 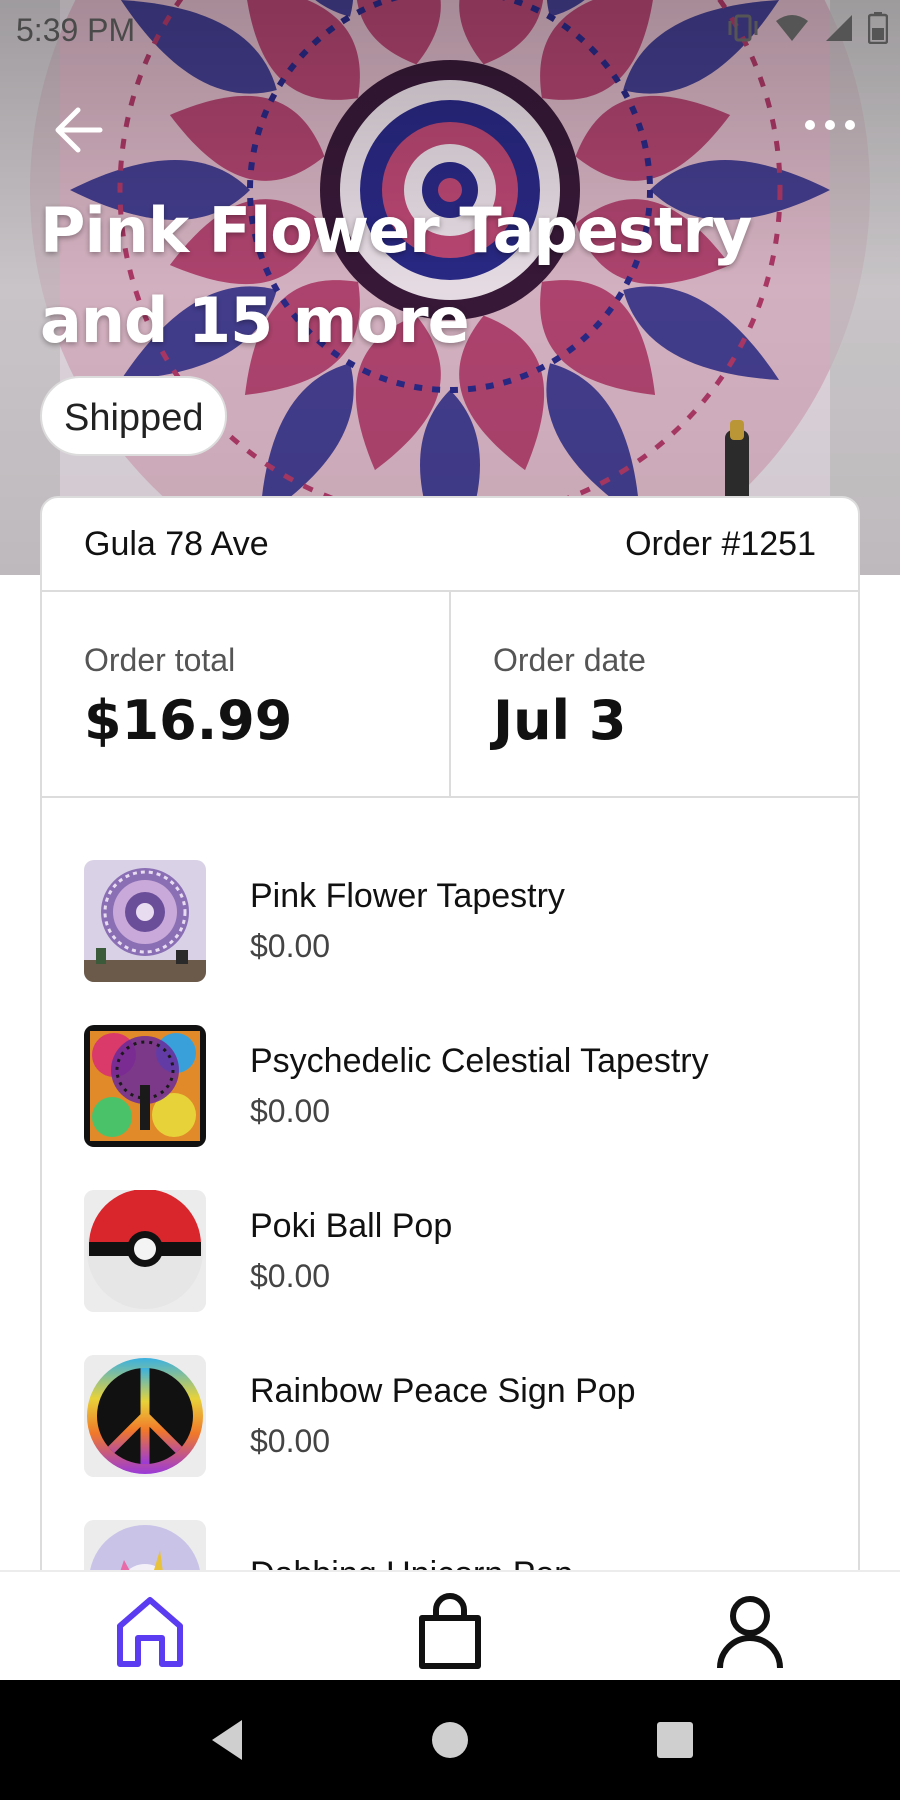 I want to click on order-date-block: Order date Jul 3, so click(x=653, y=694).